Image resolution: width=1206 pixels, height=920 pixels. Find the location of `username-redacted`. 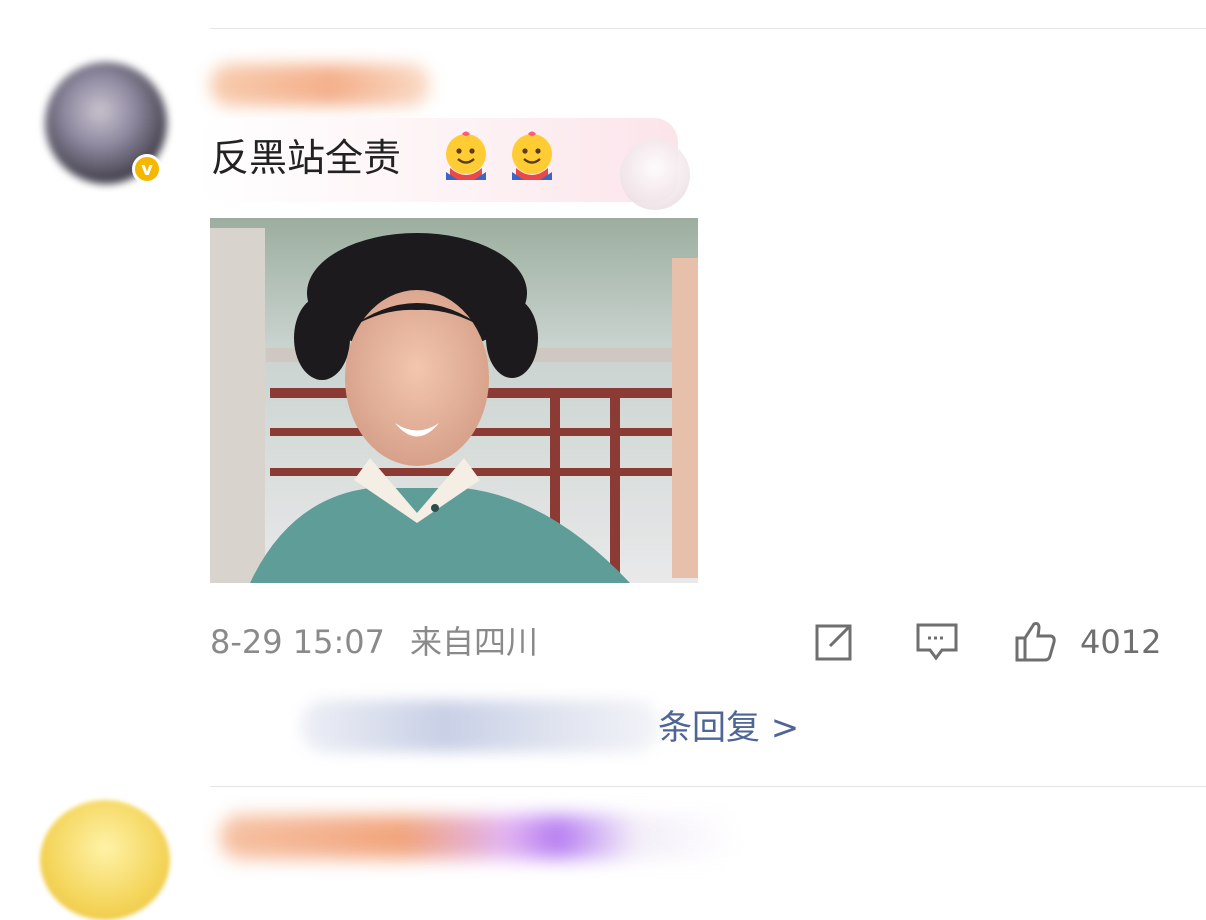

username-redacted is located at coordinates (320, 85).